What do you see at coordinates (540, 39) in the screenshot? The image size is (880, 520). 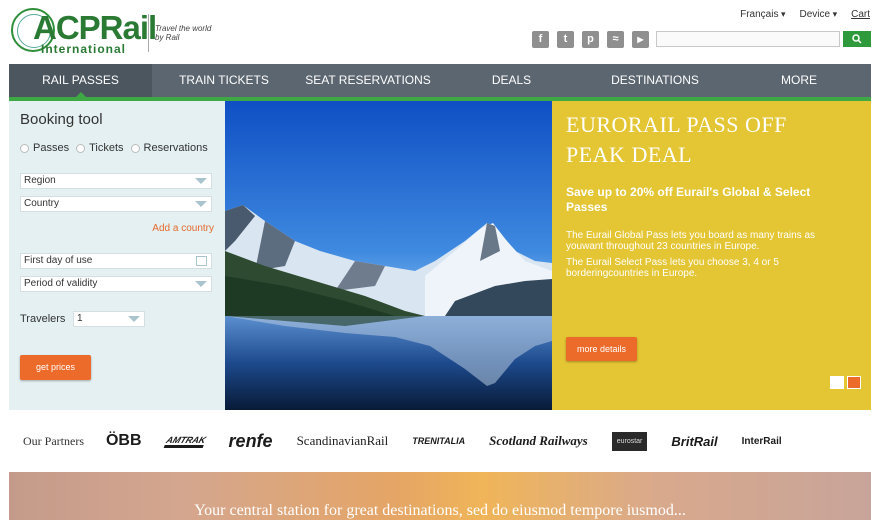 I see `facebook-icon: f` at bounding box center [540, 39].